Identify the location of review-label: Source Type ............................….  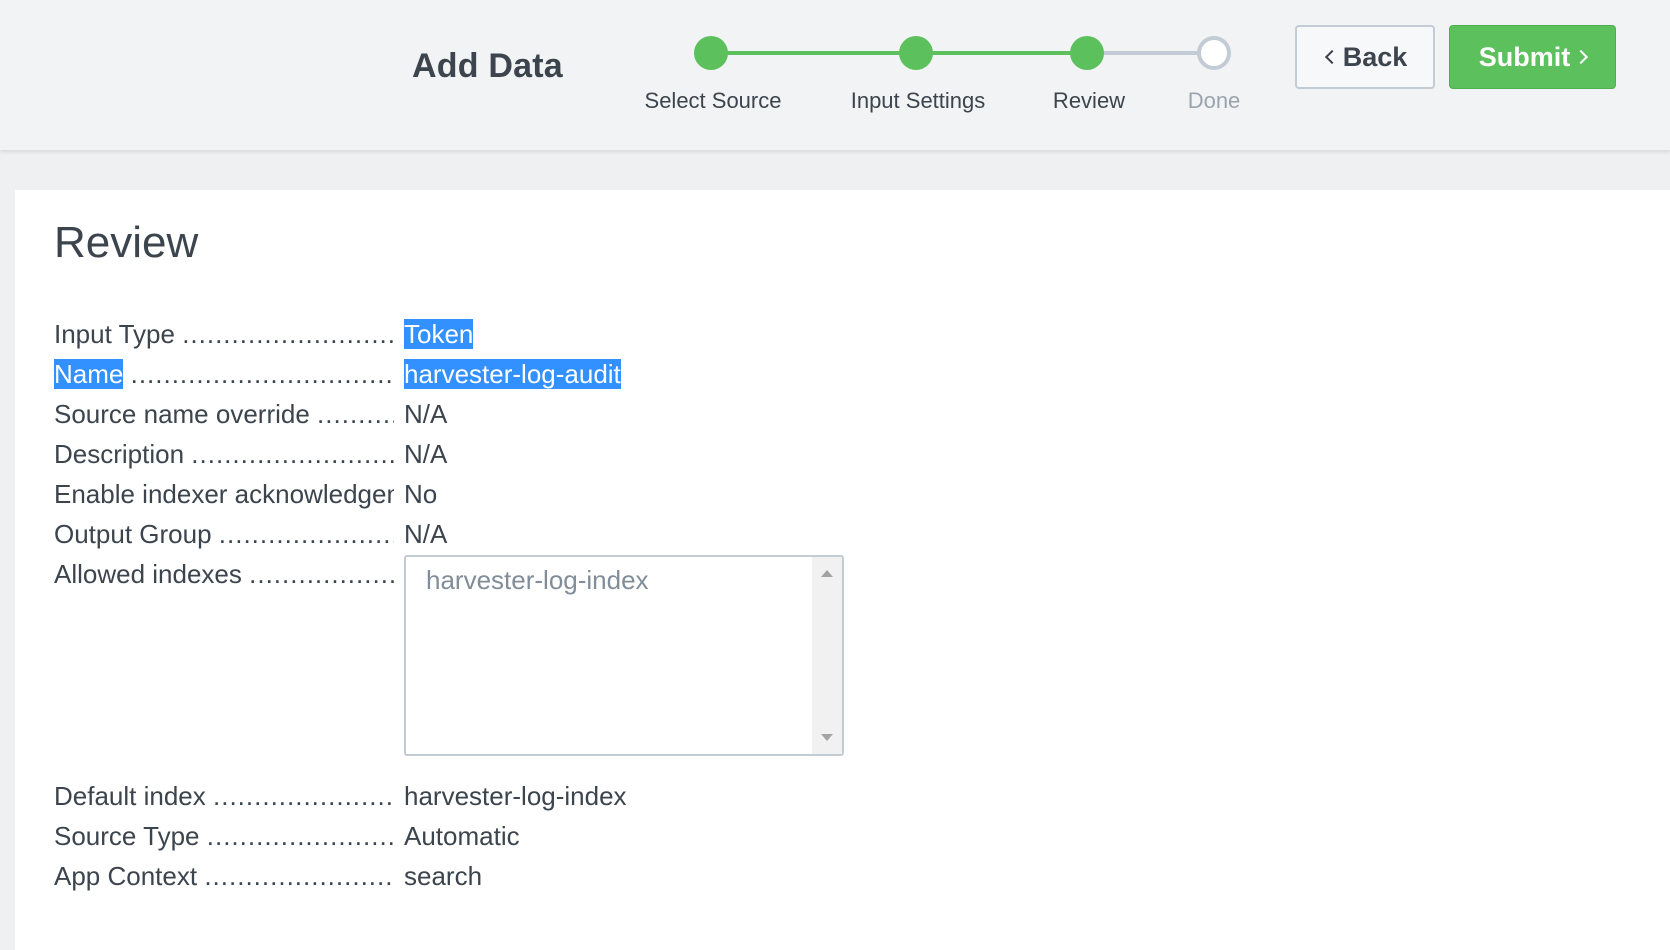
(224, 836).